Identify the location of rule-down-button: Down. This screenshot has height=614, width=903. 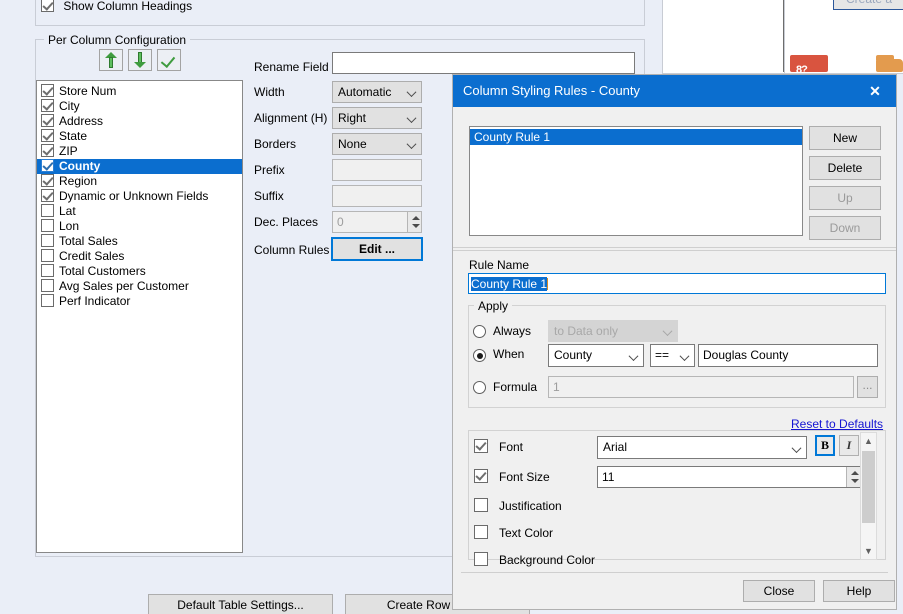
(845, 228).